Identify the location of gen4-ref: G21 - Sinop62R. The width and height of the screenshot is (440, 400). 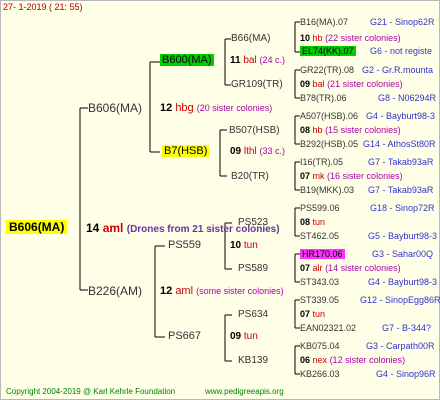
(402, 22).